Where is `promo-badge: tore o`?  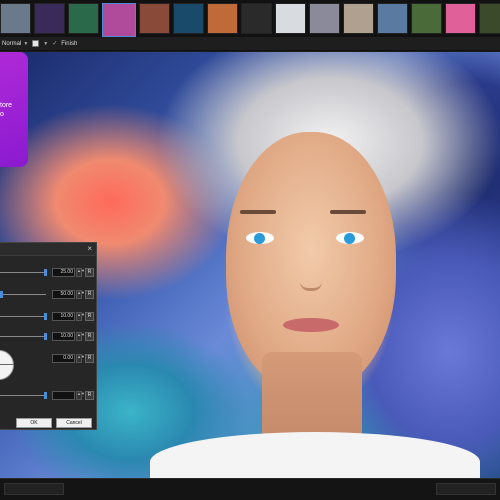 promo-badge: tore o is located at coordinates (14, 109).